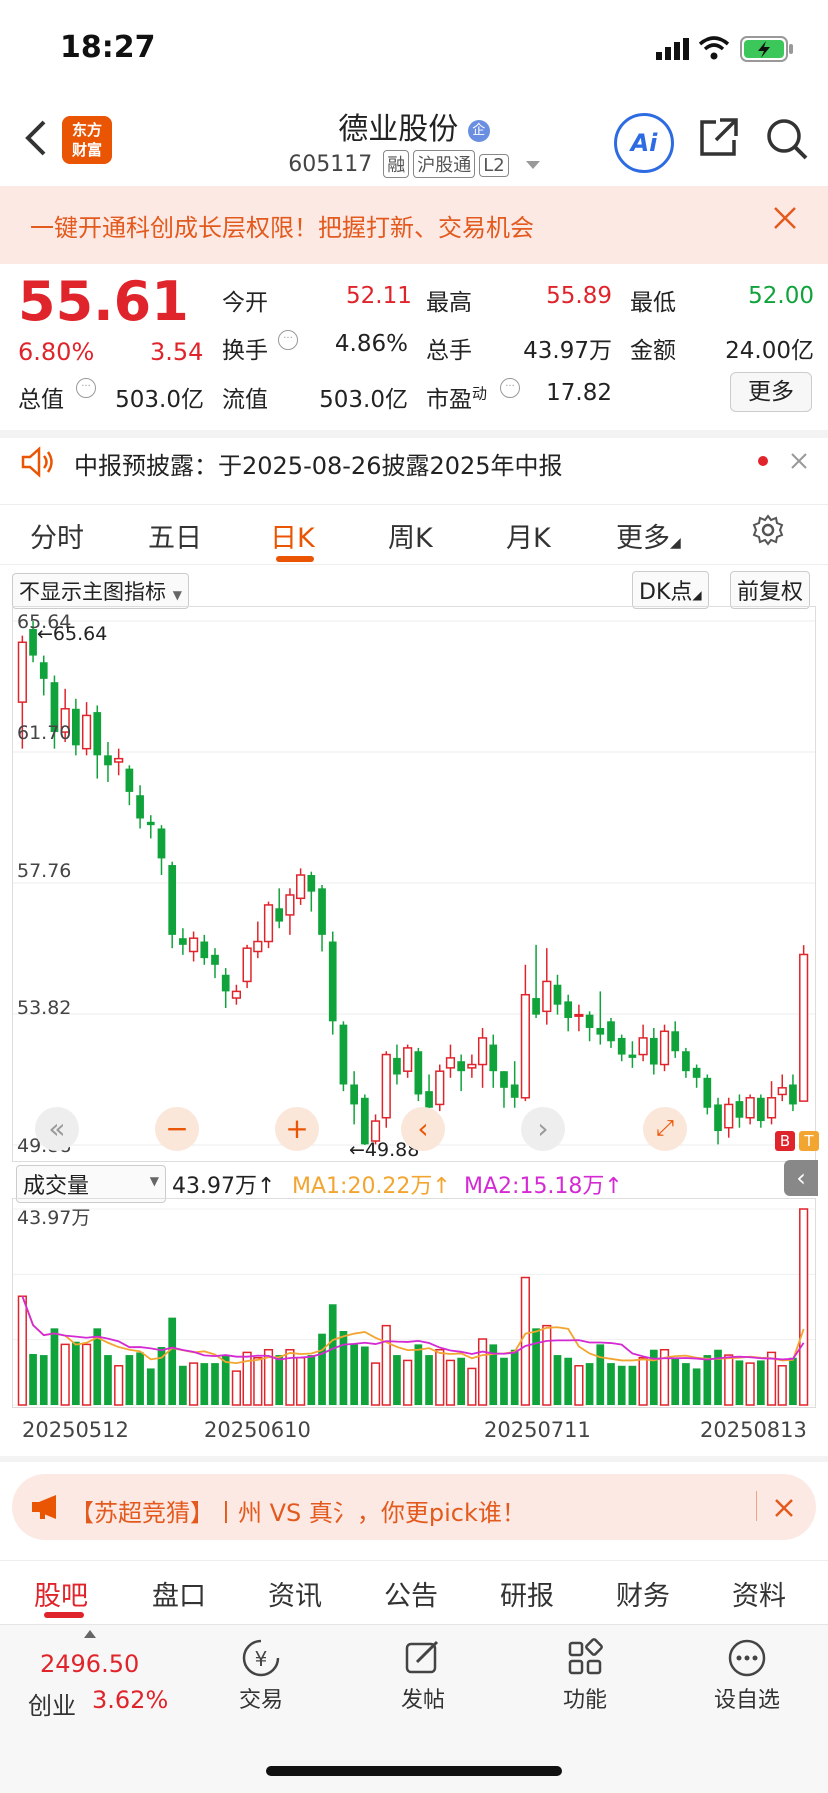  Describe the element at coordinates (44, 871) in the screenshot. I see `y-tick-label: 57.76` at that location.